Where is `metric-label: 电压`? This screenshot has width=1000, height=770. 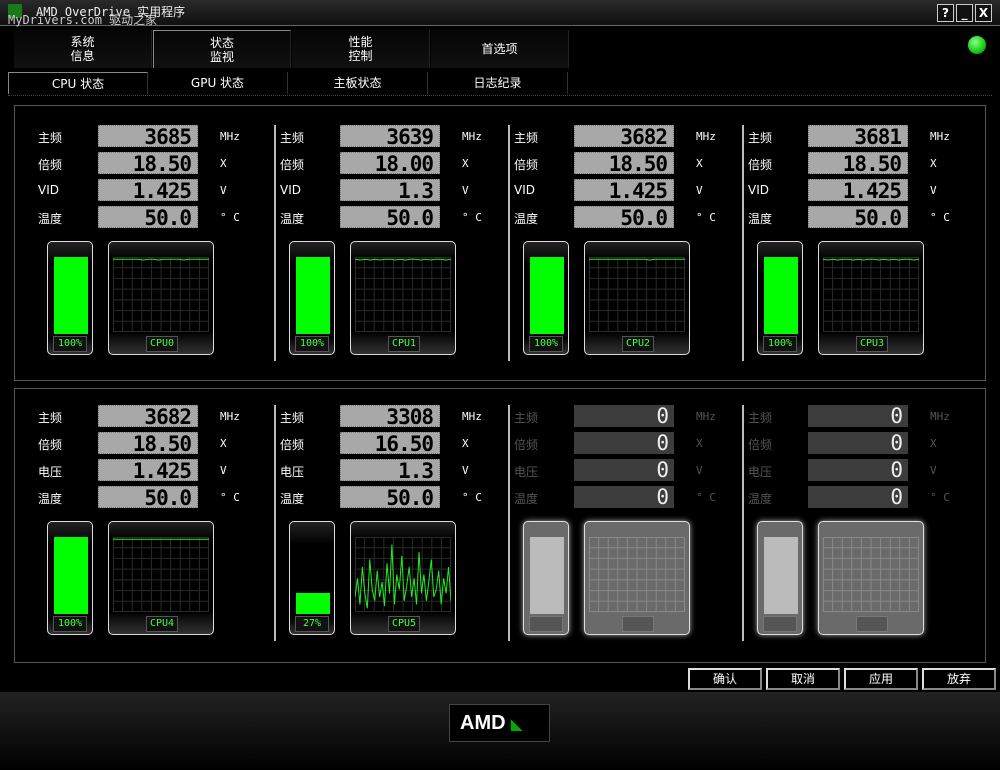 metric-label: 电压 is located at coordinates (760, 472).